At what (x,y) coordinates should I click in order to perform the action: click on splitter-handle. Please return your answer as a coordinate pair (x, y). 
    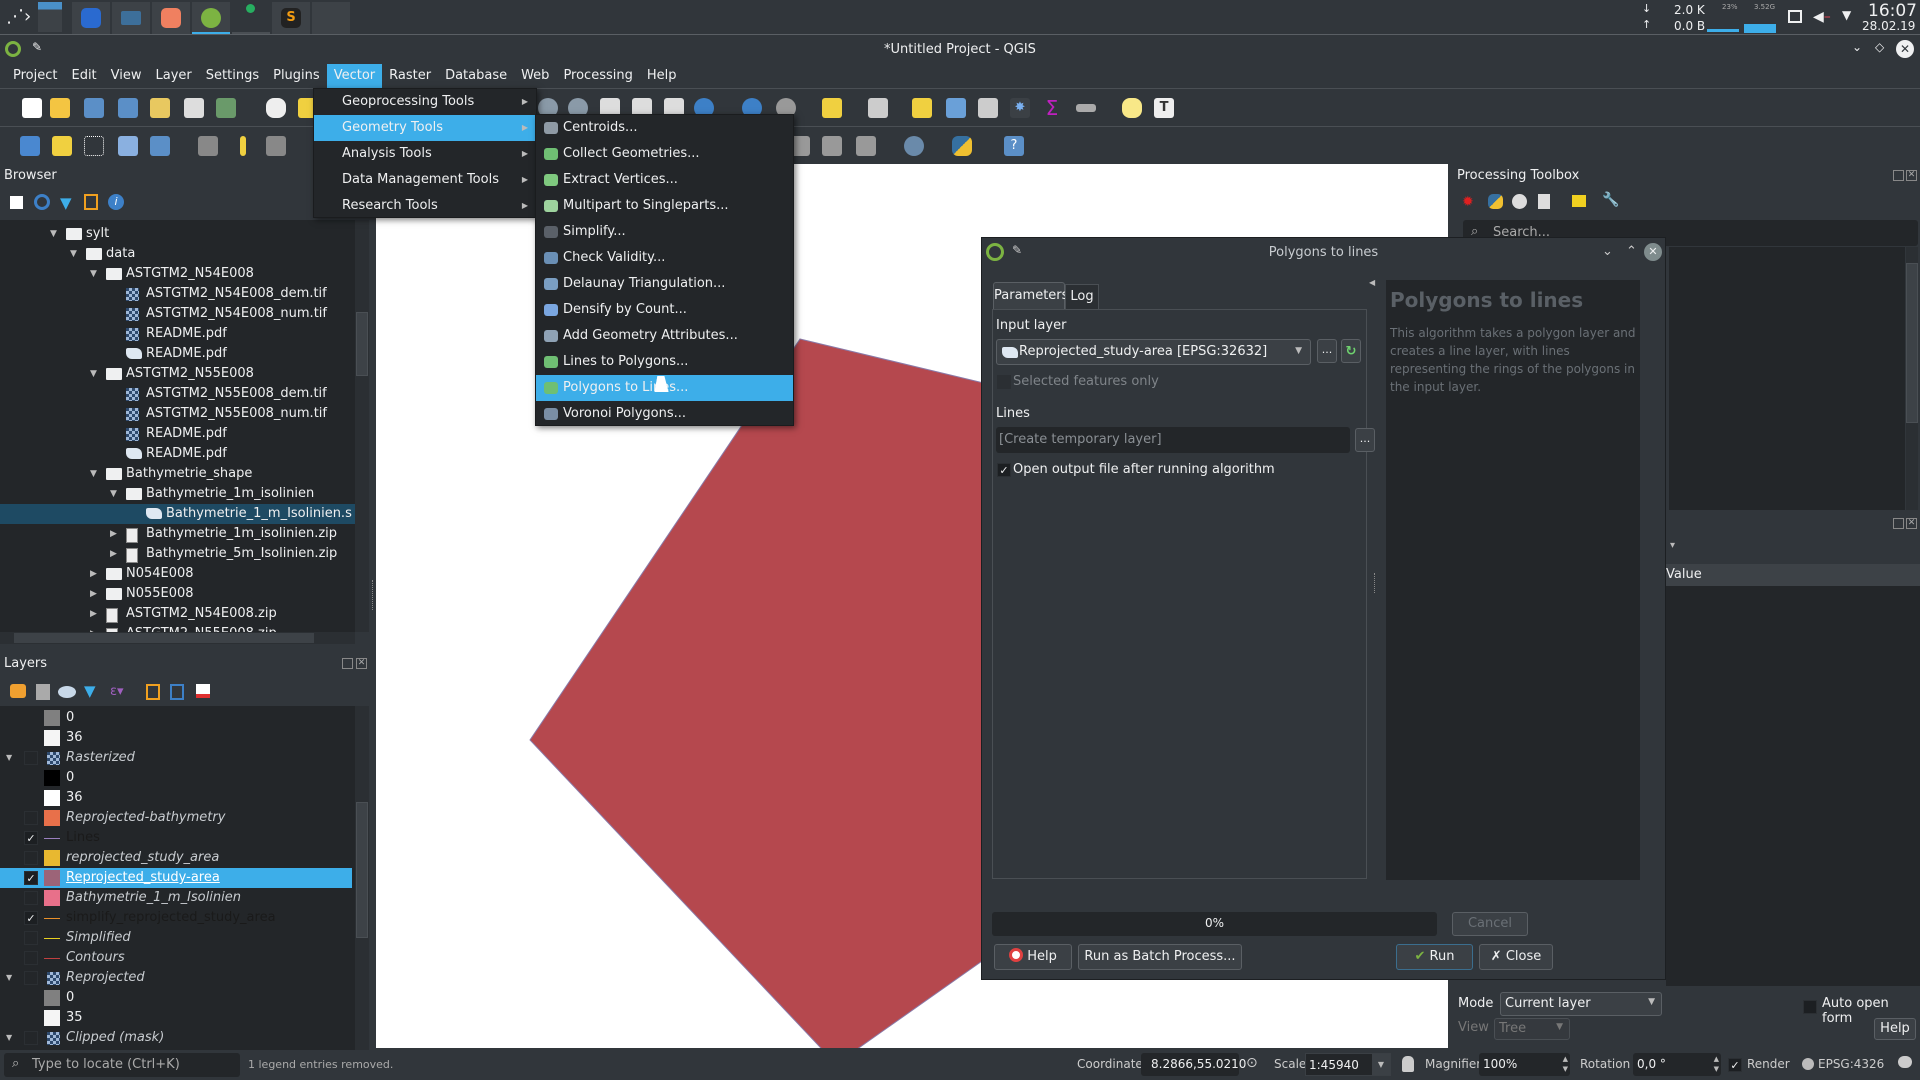
    Looking at the image, I should click on (1375, 583).